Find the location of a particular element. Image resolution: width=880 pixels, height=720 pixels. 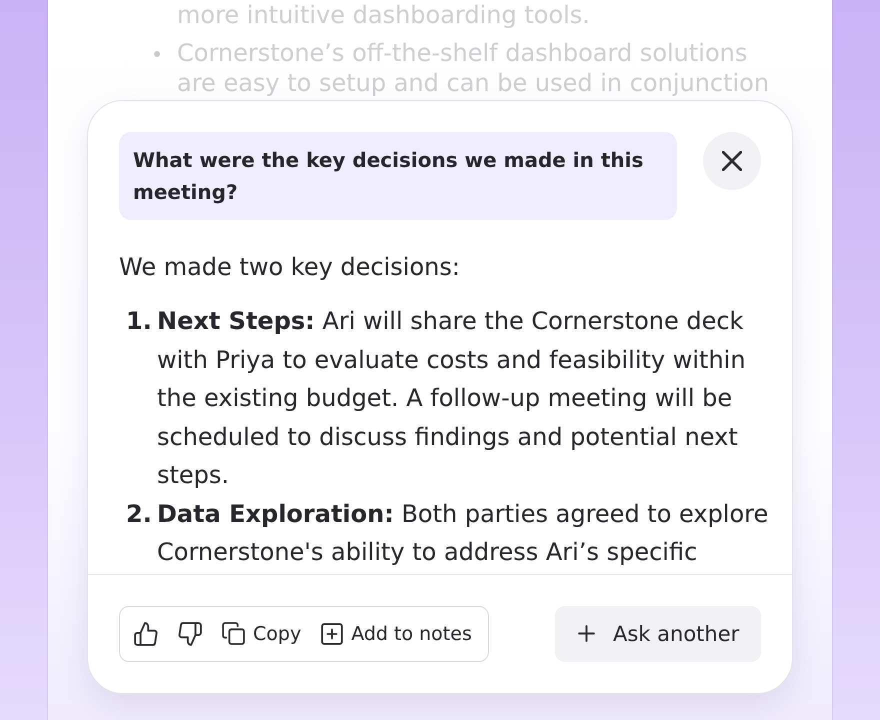

thumbs-down-button is located at coordinates (190, 634).